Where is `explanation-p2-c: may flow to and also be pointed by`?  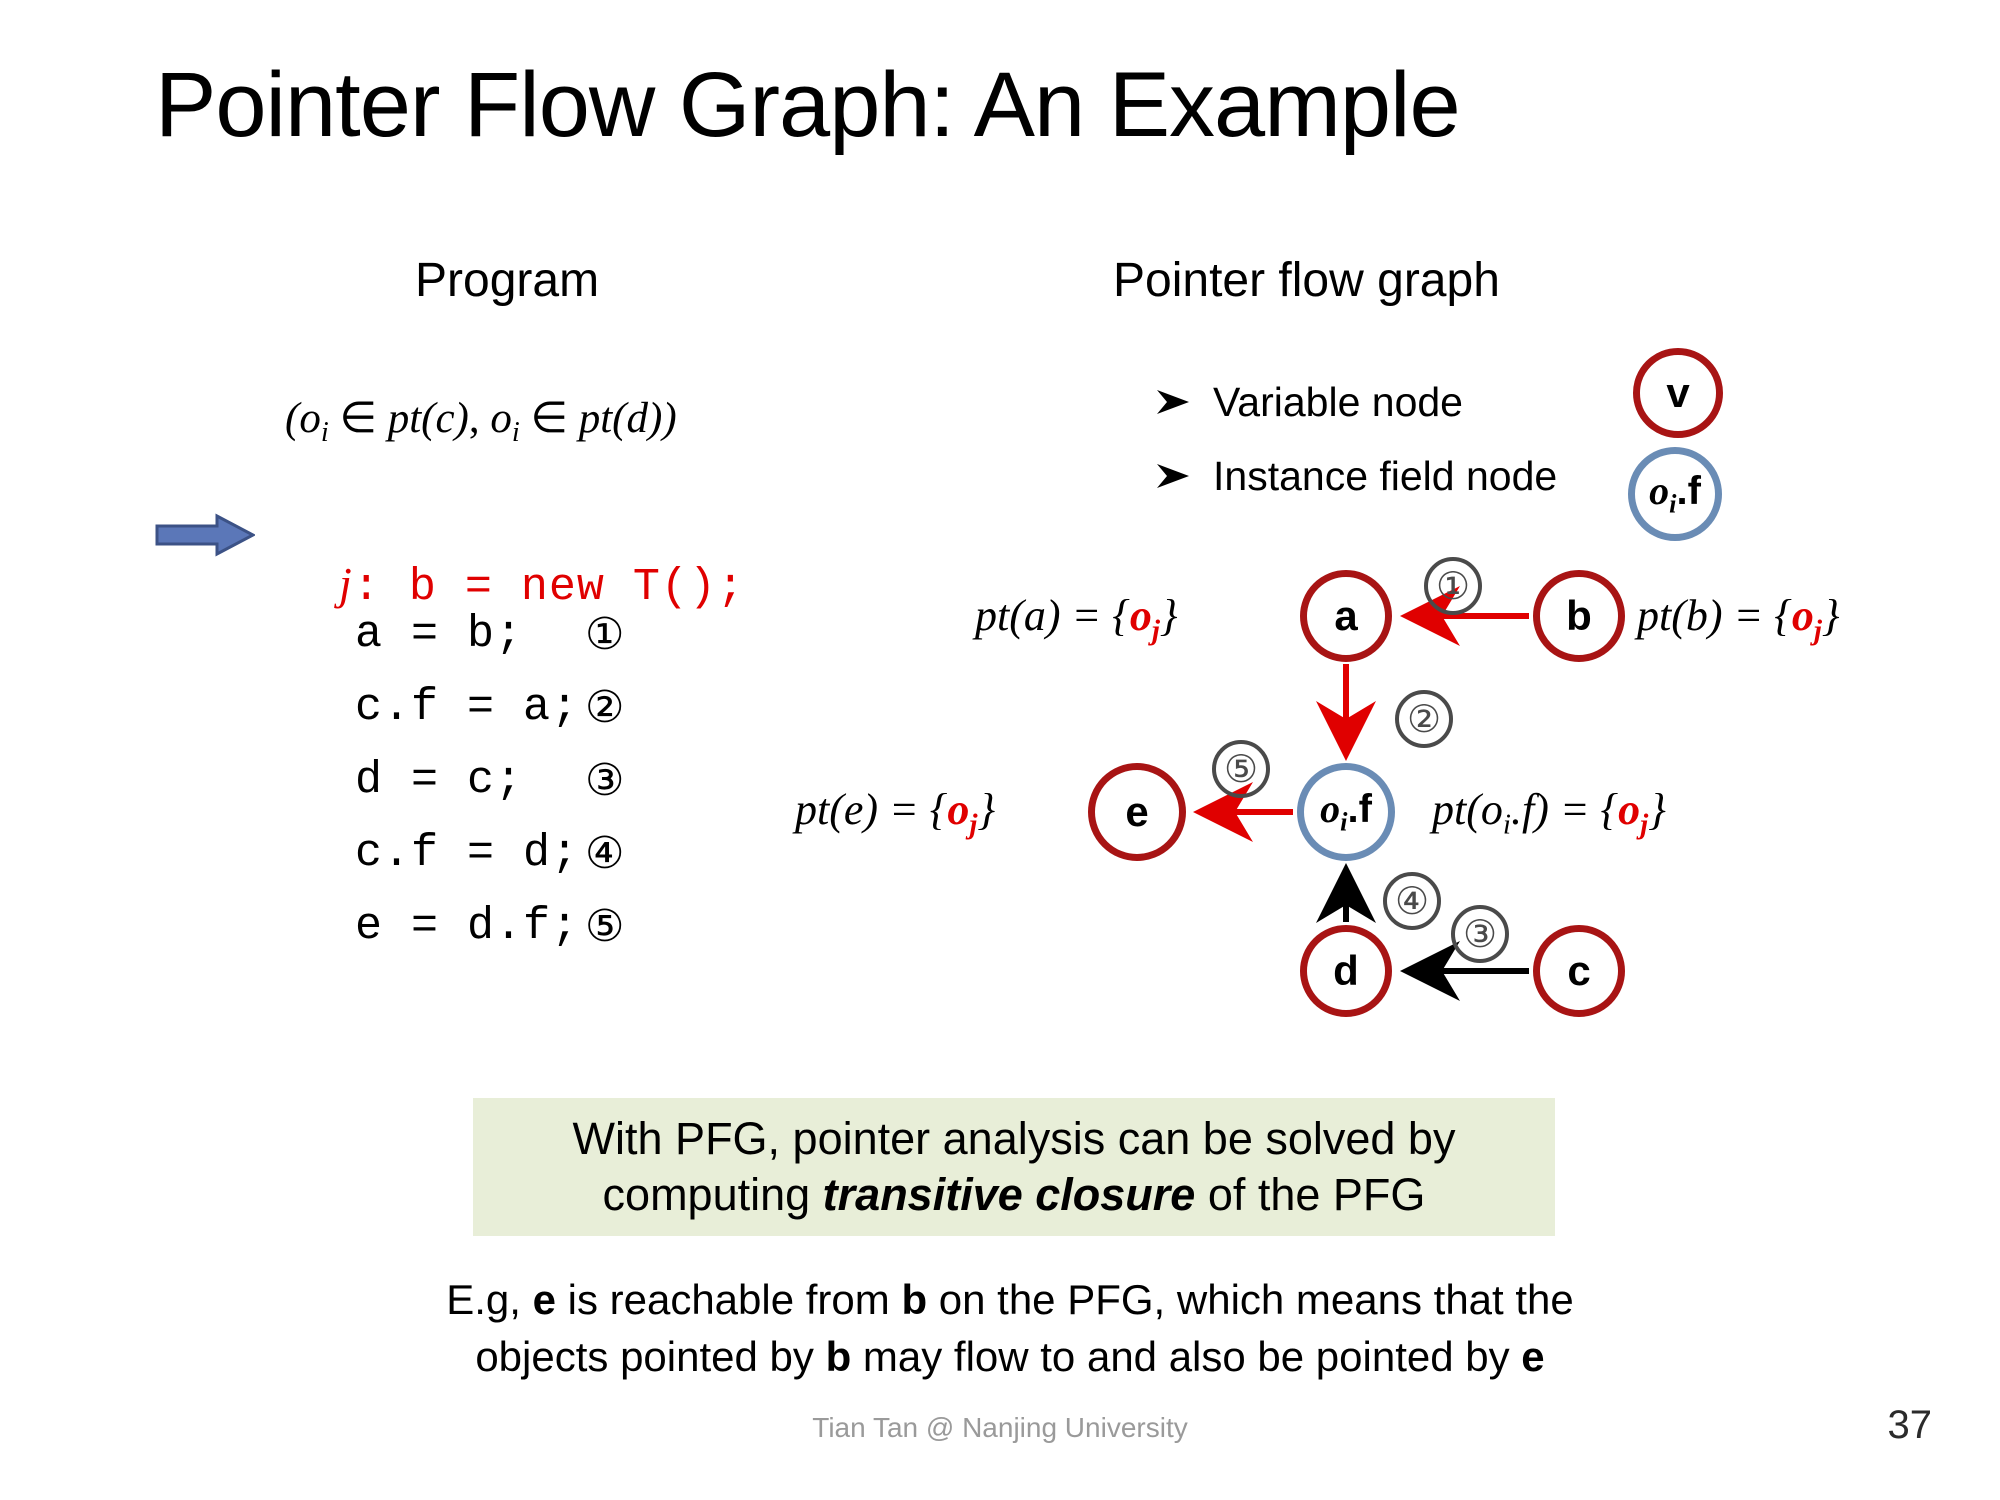
explanation-p2-c: may flow to and also be pointed by is located at coordinates (1186, 1356).